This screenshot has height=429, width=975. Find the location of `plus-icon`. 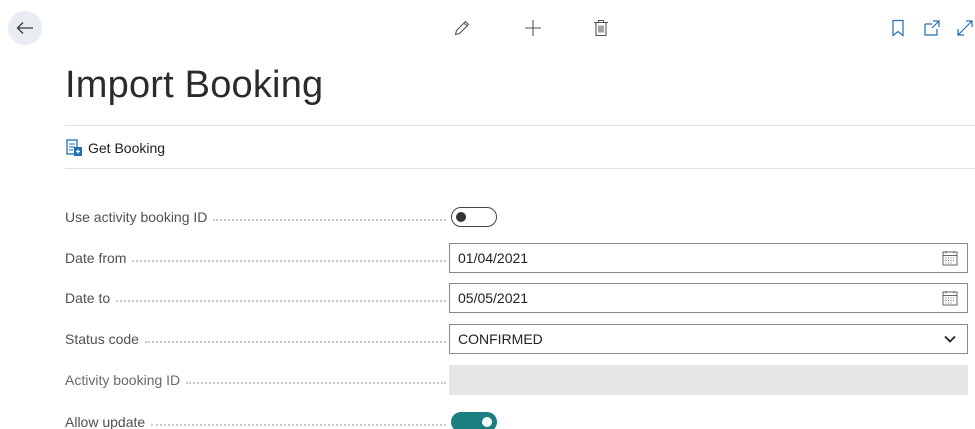

plus-icon is located at coordinates (533, 28).